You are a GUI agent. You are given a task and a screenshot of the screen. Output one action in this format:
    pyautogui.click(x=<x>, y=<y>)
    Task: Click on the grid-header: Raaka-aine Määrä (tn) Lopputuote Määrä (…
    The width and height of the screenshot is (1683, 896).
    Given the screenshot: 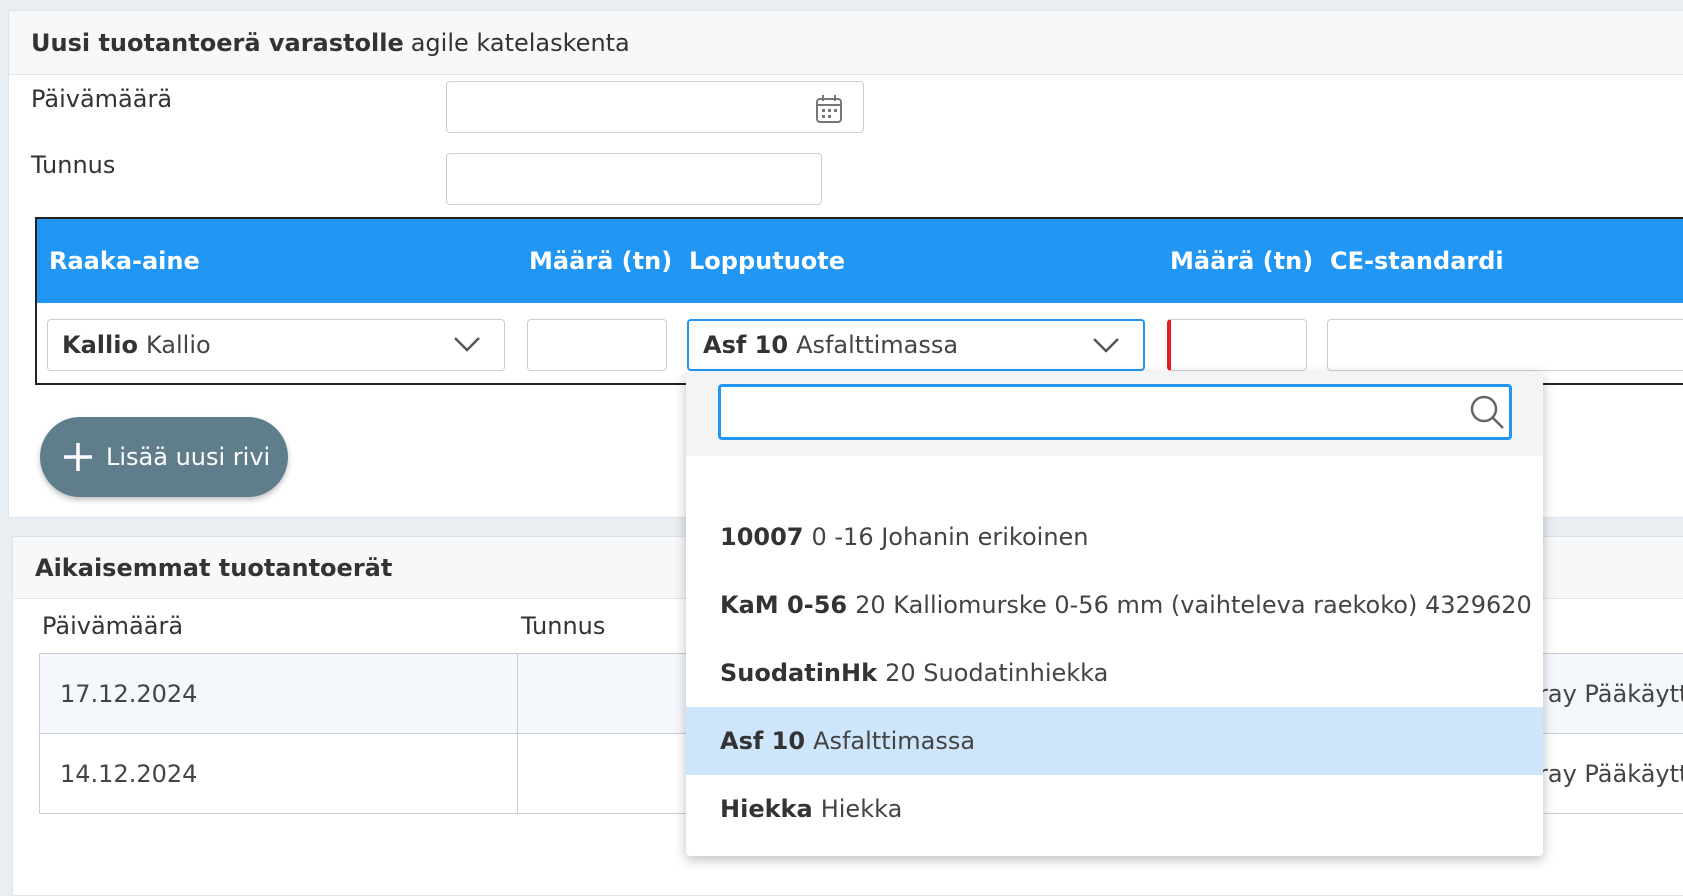 What is the action you would take?
    pyautogui.click(x=860, y=261)
    